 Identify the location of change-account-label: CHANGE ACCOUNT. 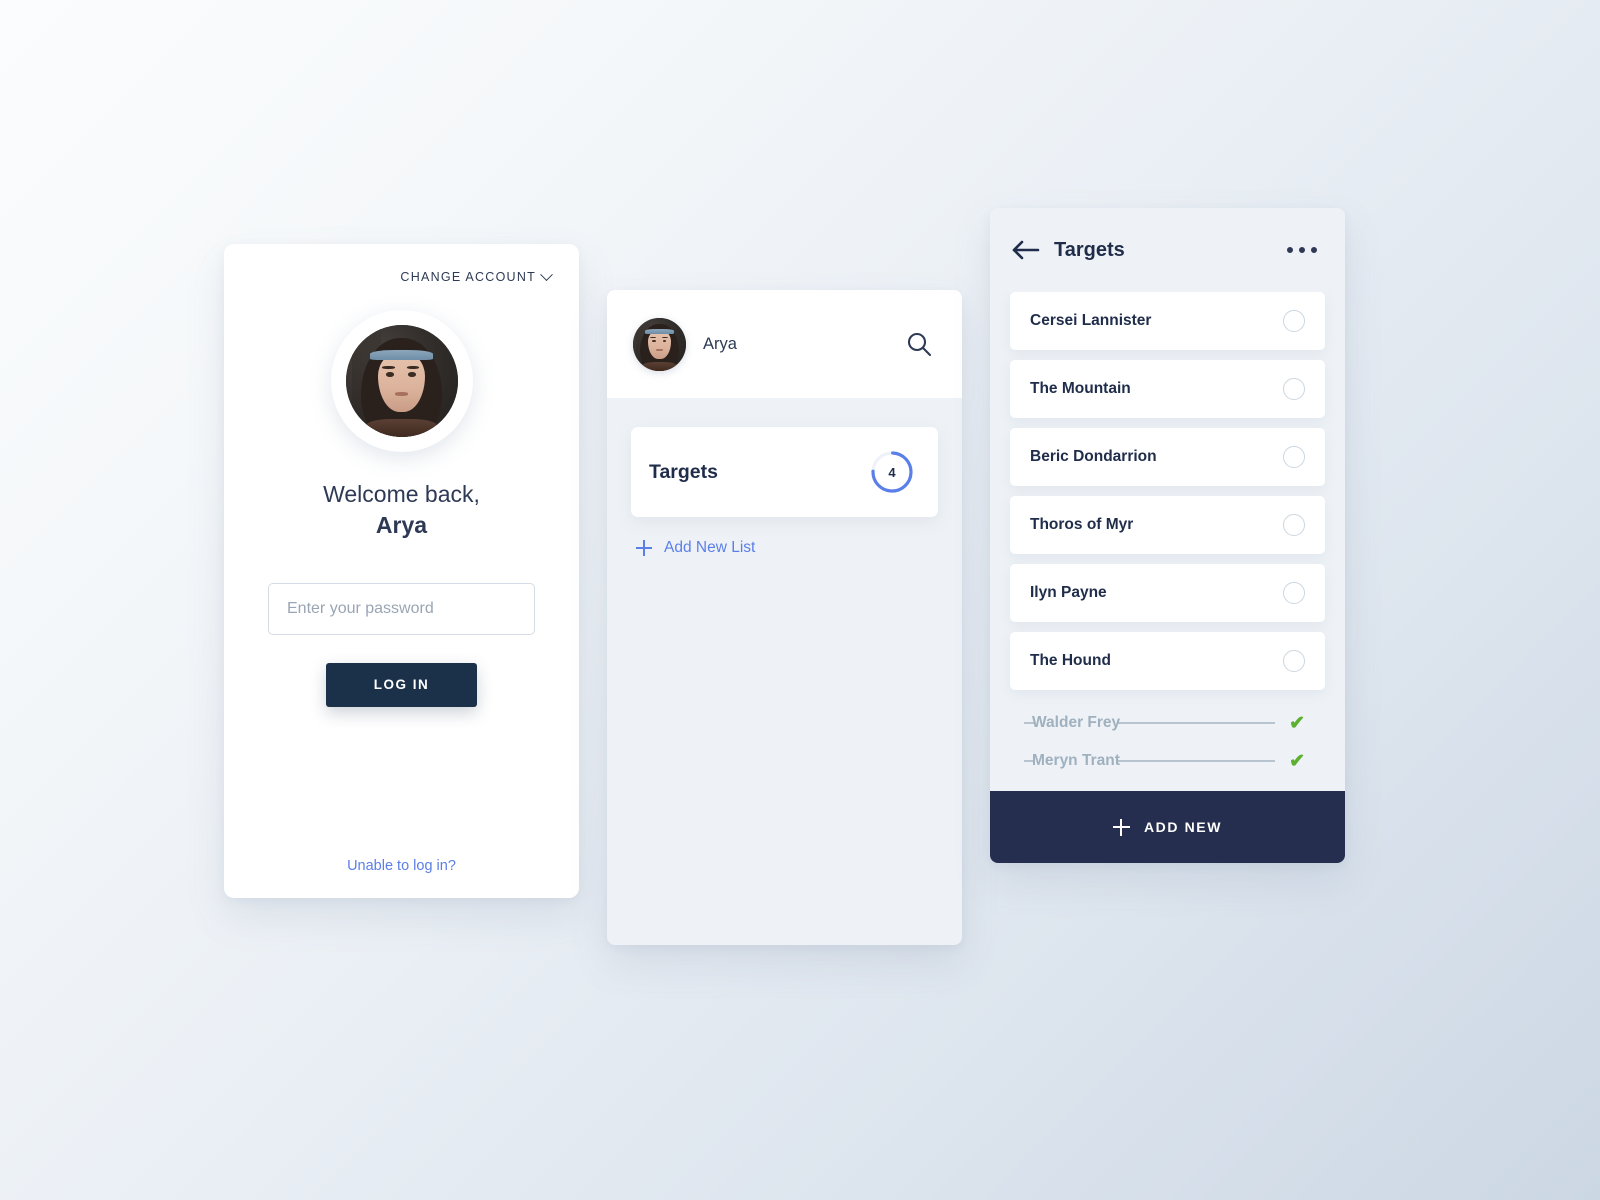
(468, 277).